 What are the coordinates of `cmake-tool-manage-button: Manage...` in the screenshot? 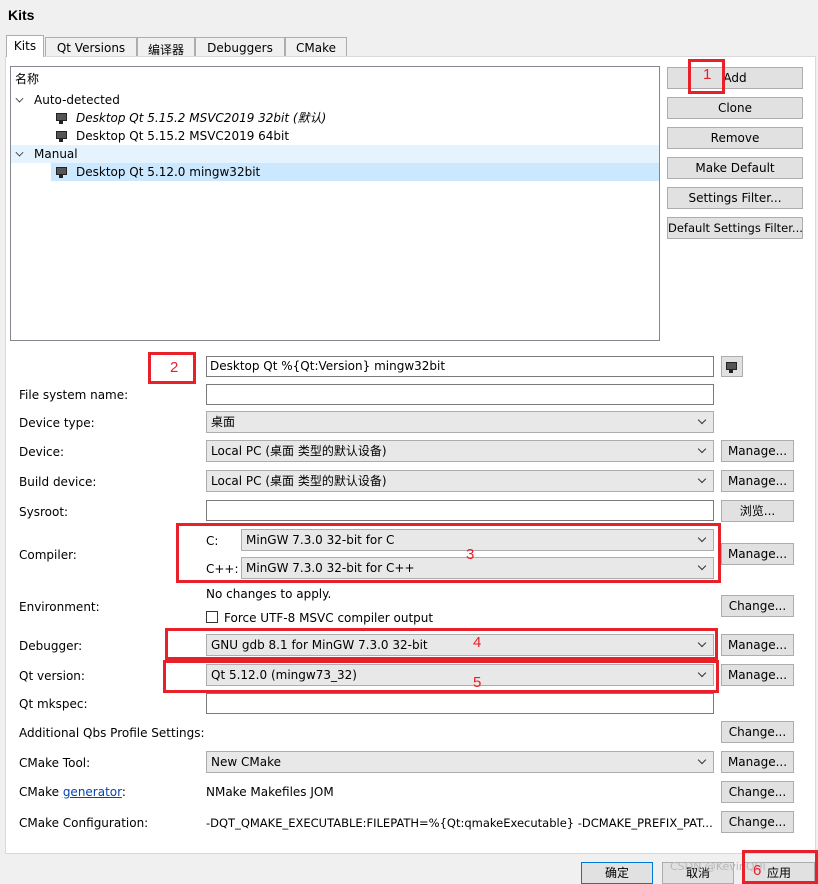 It's located at (757, 762).